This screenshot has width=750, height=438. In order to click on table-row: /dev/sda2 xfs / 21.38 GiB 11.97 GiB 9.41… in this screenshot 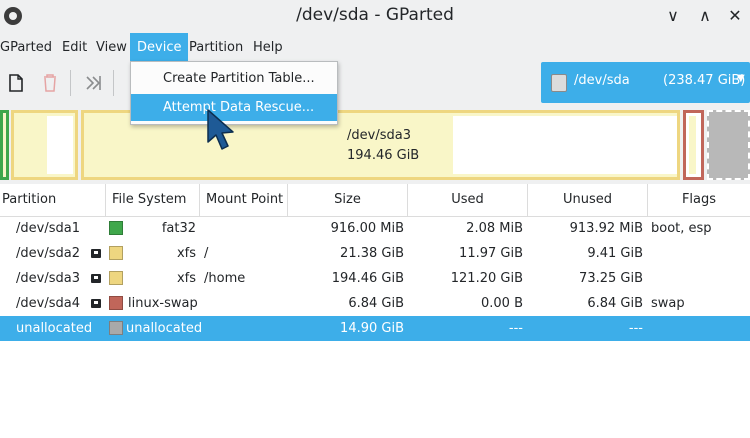, I will do `click(375, 253)`.